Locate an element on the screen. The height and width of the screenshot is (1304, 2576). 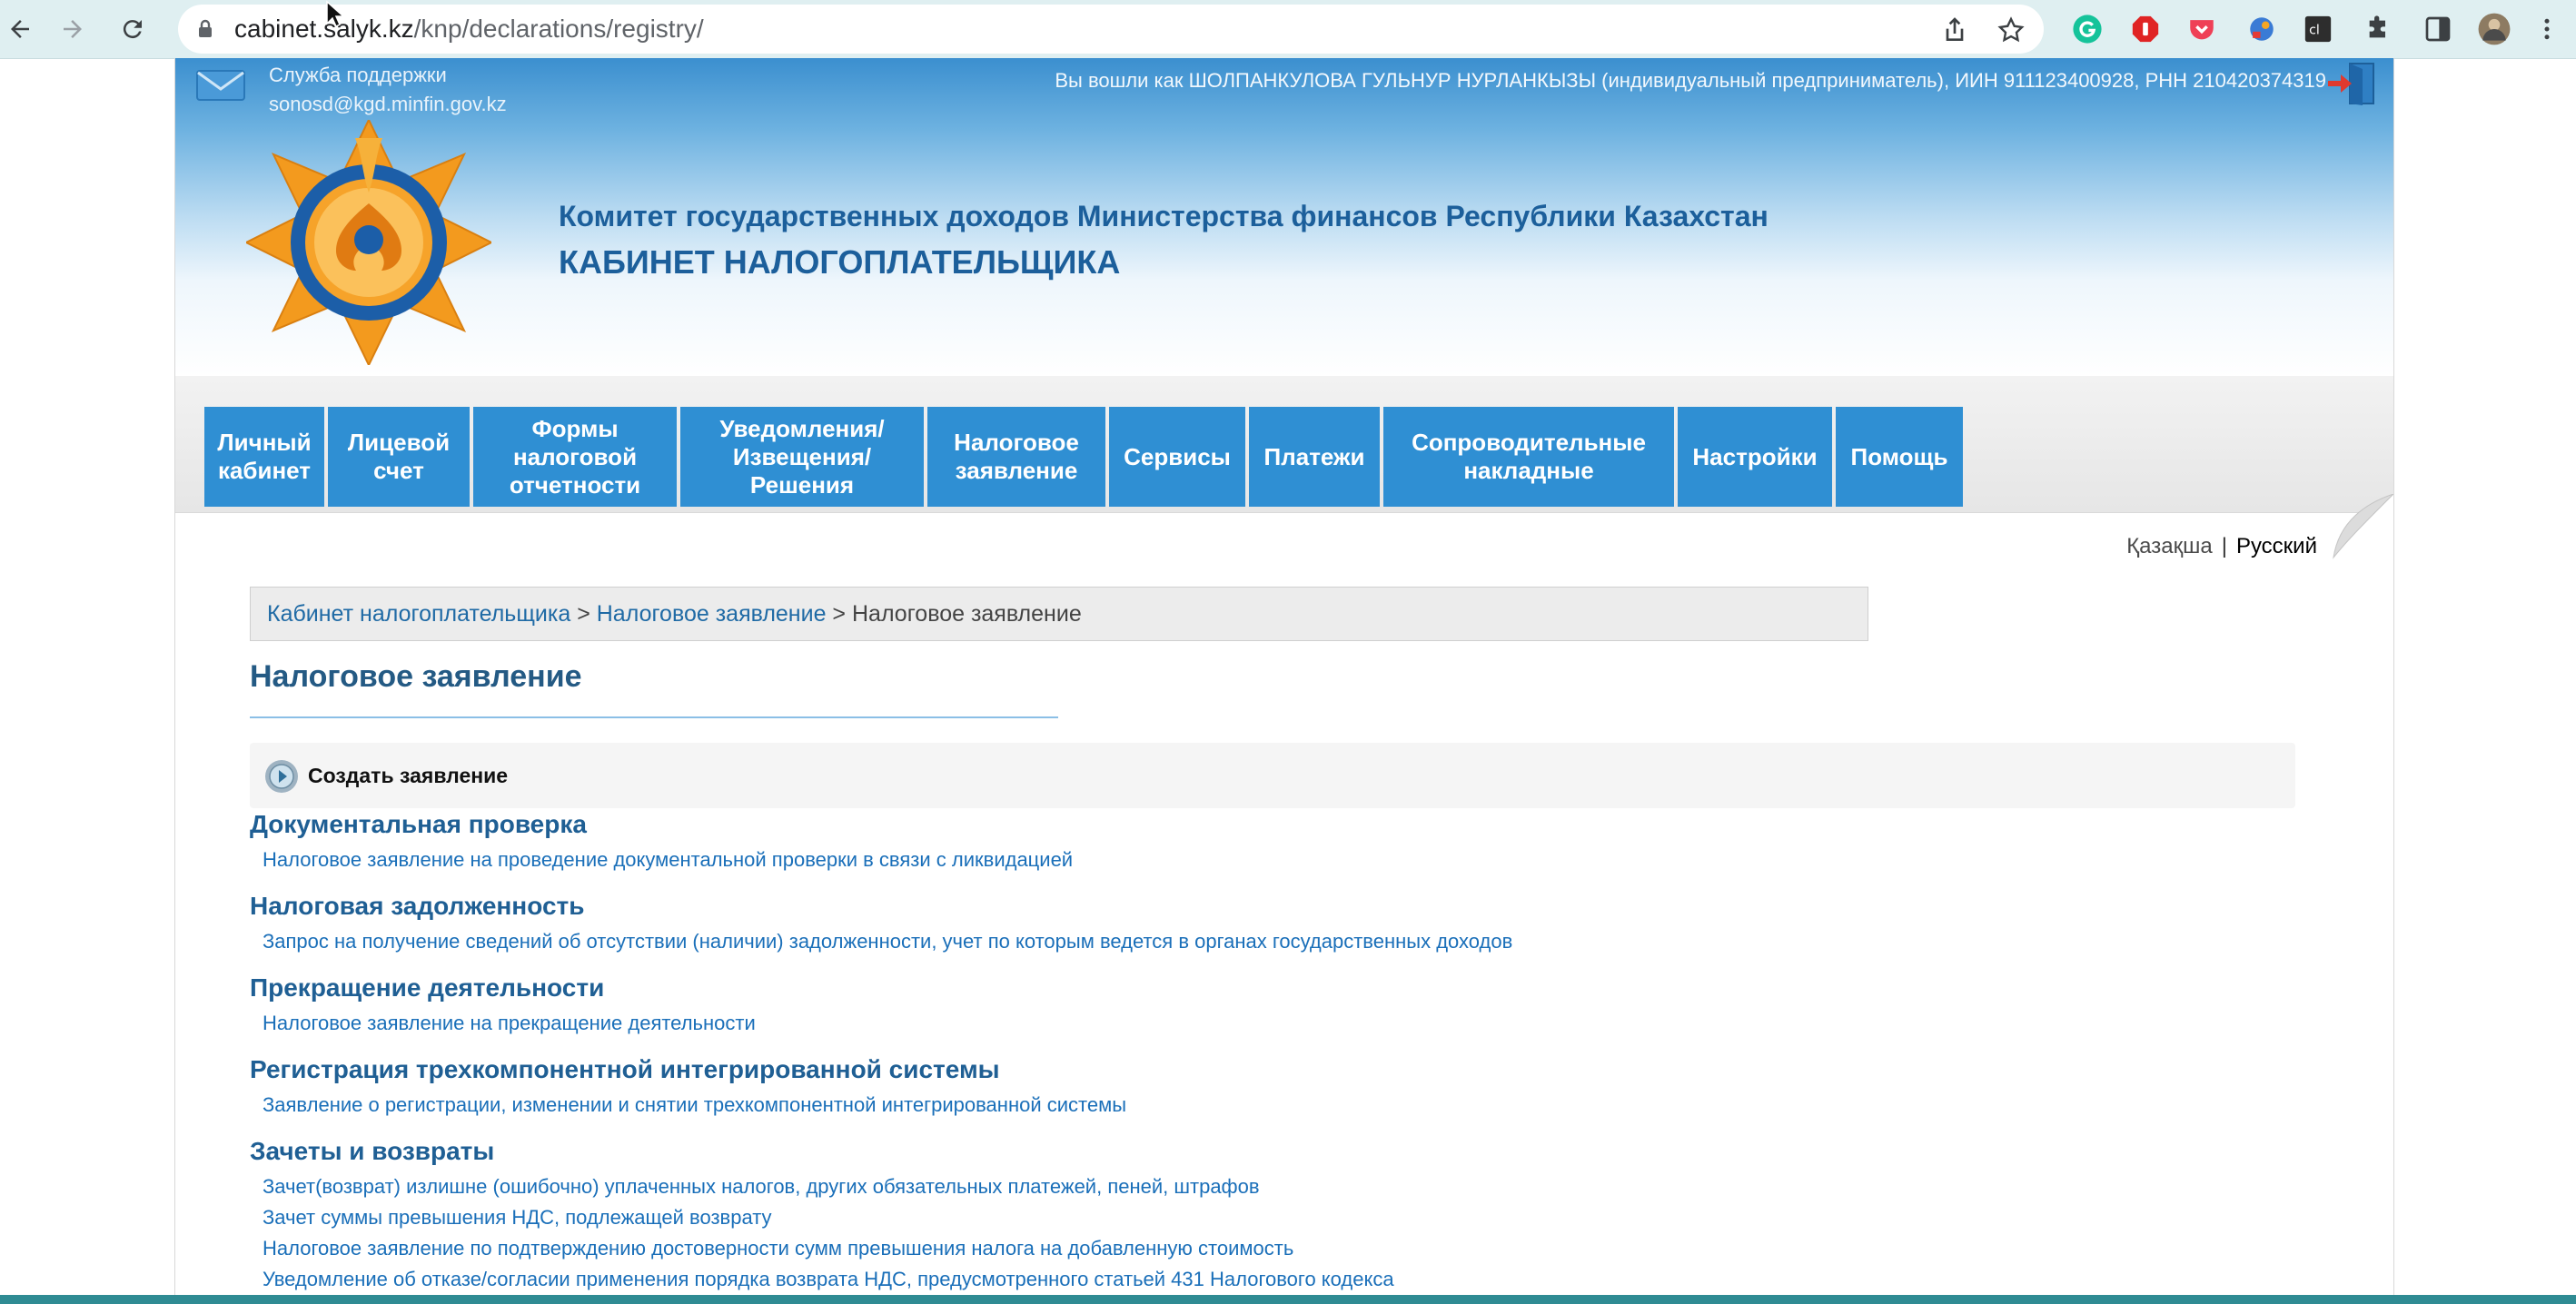
language-switcher: Қазақша | Русский is located at coordinates (2221, 546).